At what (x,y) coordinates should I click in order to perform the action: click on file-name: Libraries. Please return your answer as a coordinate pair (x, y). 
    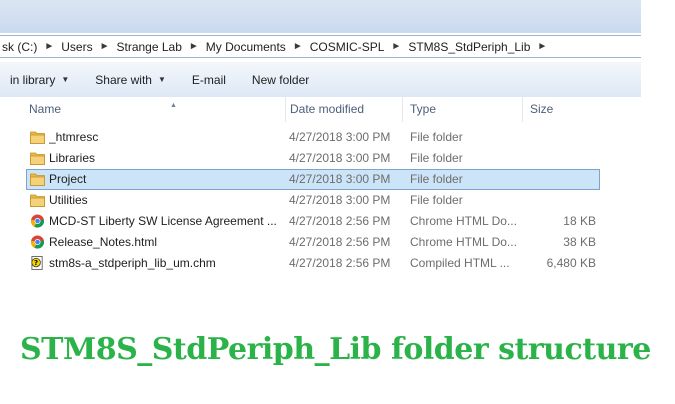
    Looking at the image, I should click on (72, 158).